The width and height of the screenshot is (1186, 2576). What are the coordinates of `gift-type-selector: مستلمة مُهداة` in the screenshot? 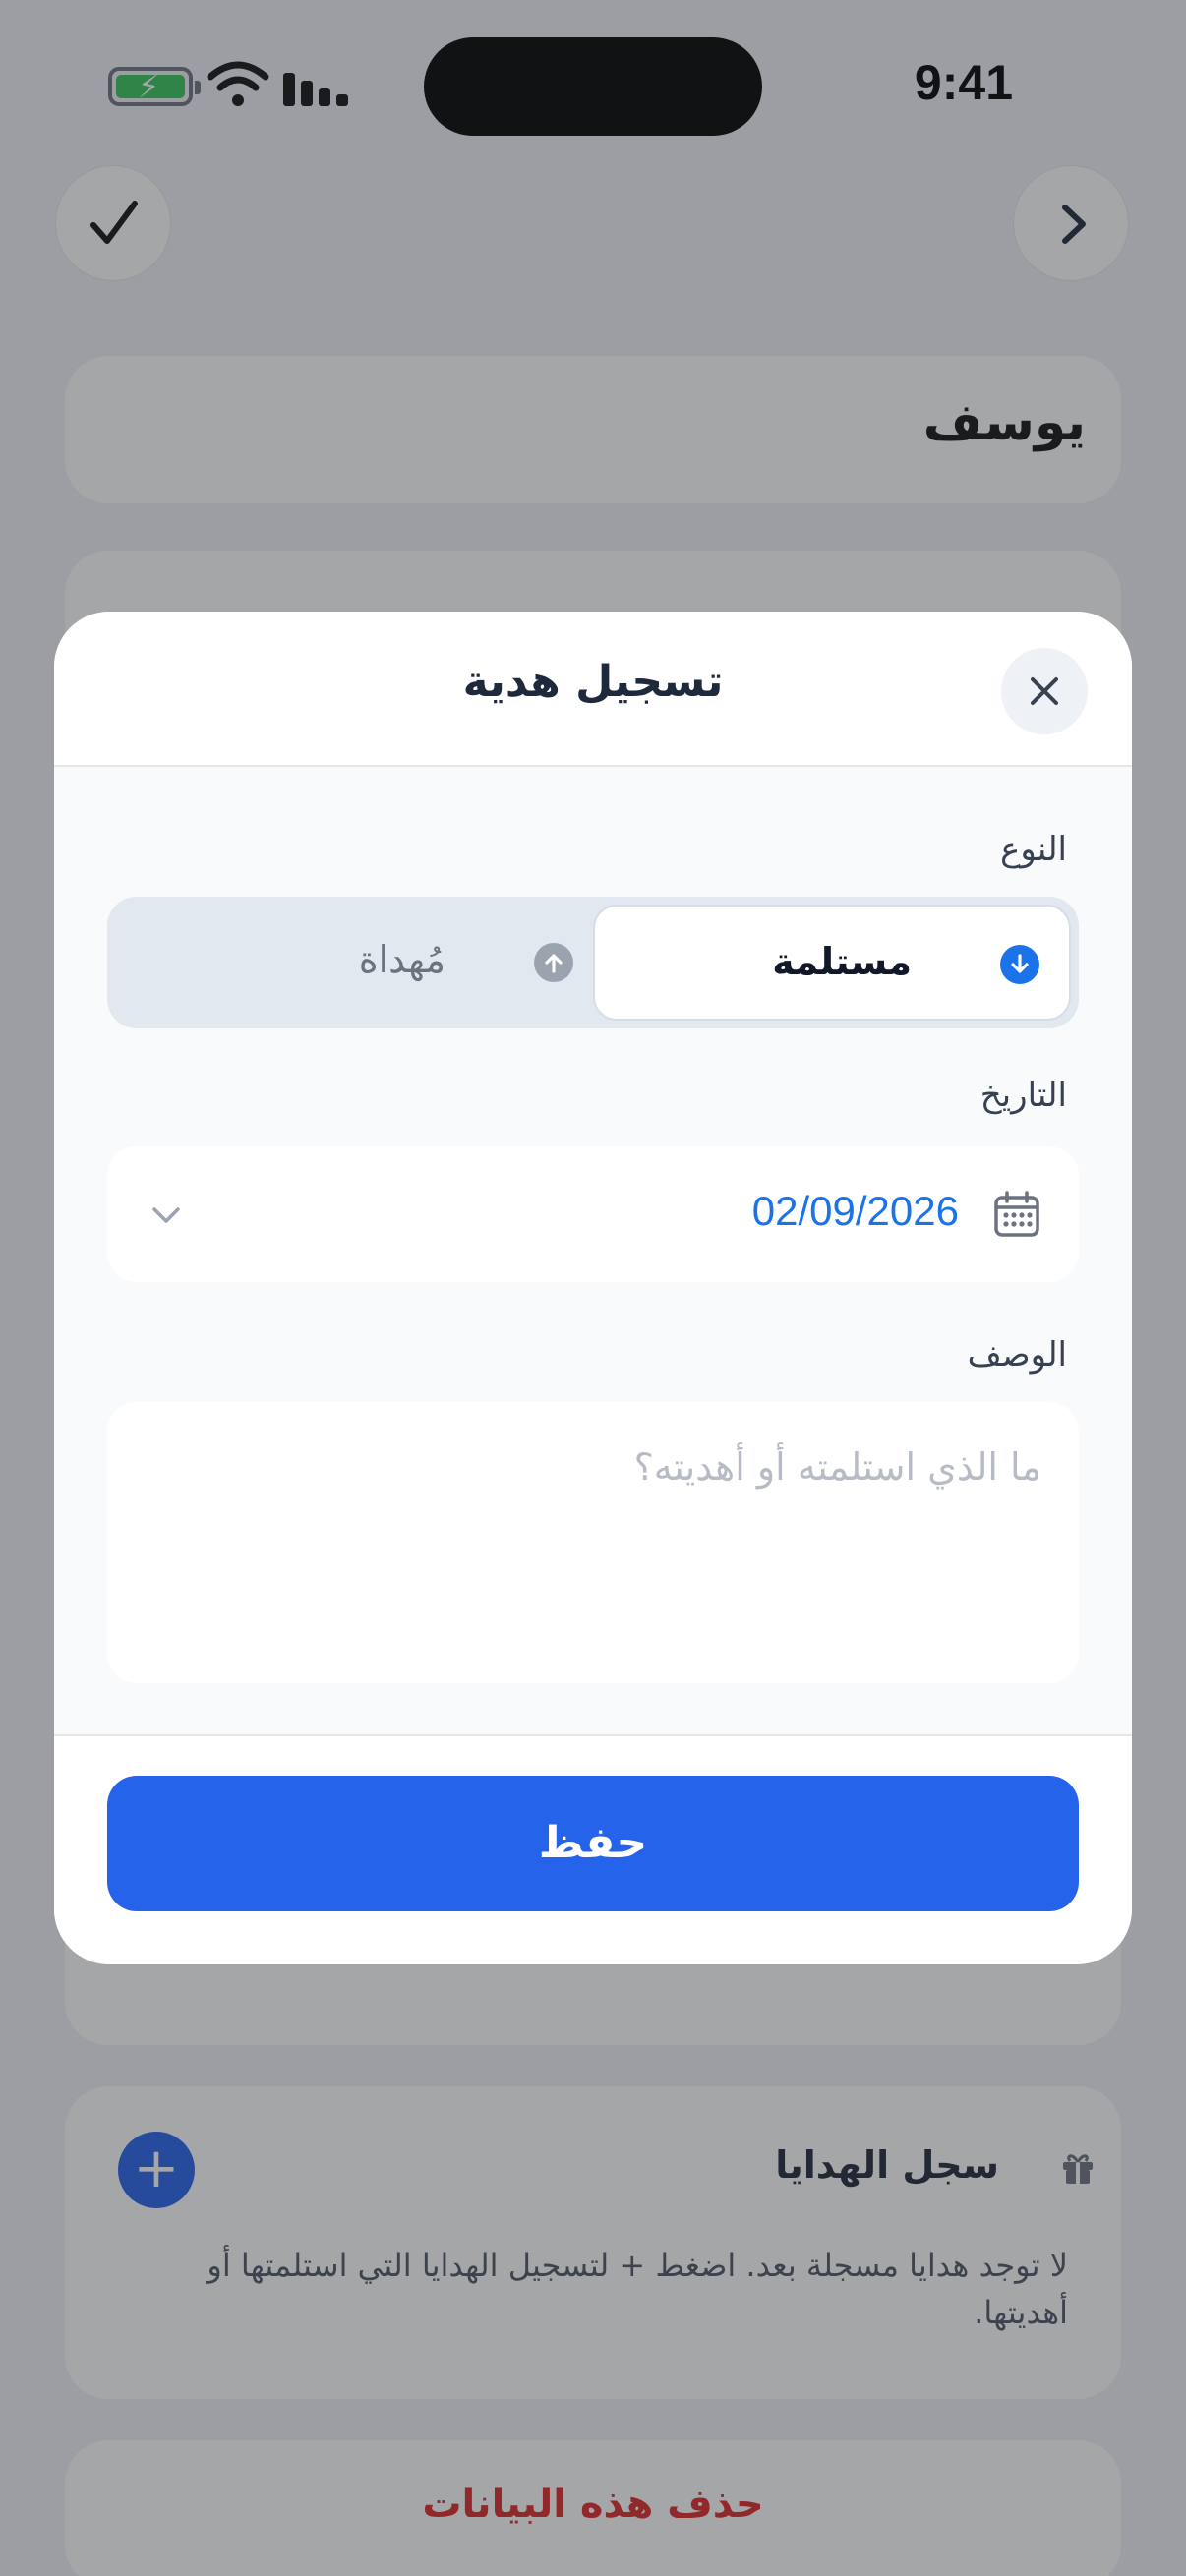 It's located at (593, 962).